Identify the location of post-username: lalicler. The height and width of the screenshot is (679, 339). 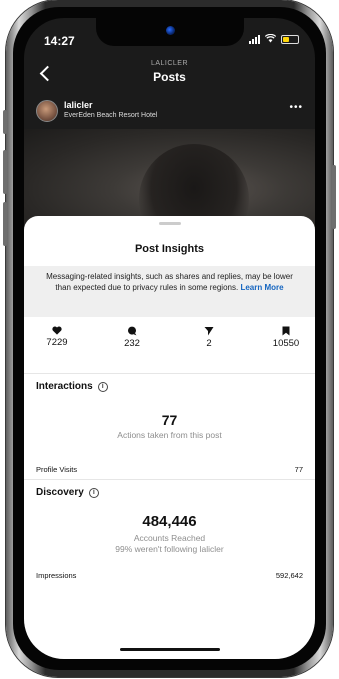
(78, 105).